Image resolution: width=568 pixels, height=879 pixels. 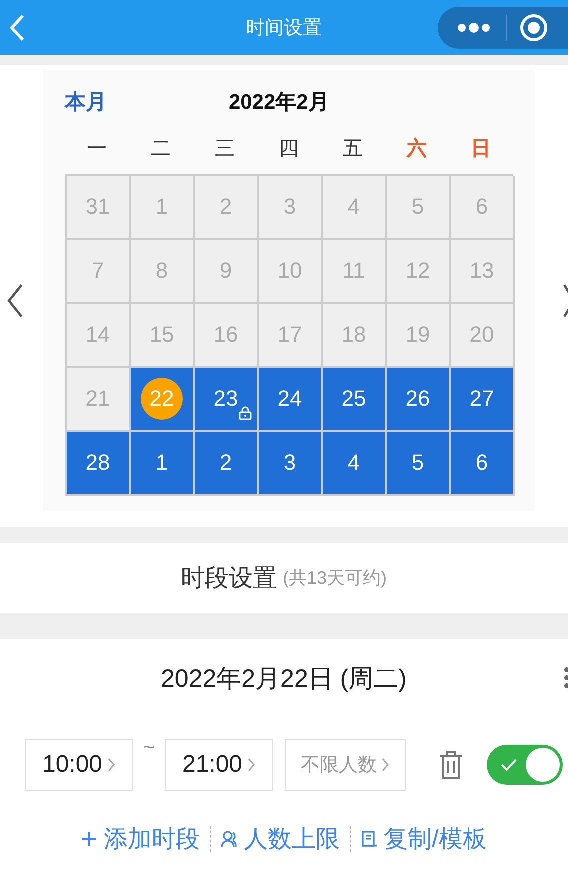 What do you see at coordinates (161, 149) in the screenshot?
I see `weekday-label: 二` at bounding box center [161, 149].